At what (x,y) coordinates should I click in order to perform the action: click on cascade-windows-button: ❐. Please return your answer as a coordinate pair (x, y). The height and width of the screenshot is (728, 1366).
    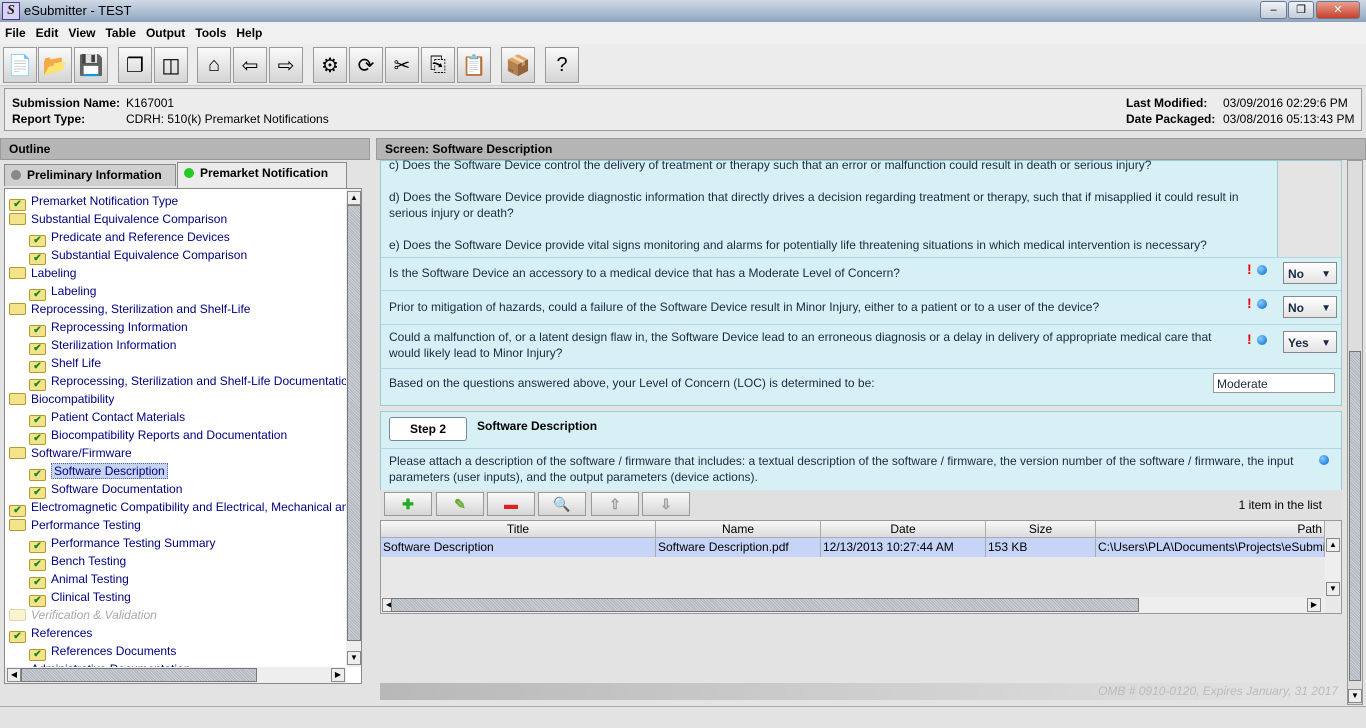
    Looking at the image, I should click on (135, 65).